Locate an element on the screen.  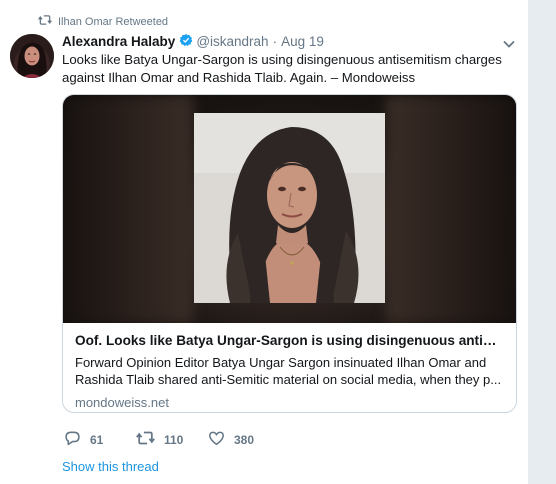
tweet-actions: 61 110 380 is located at coordinates (176, 439).